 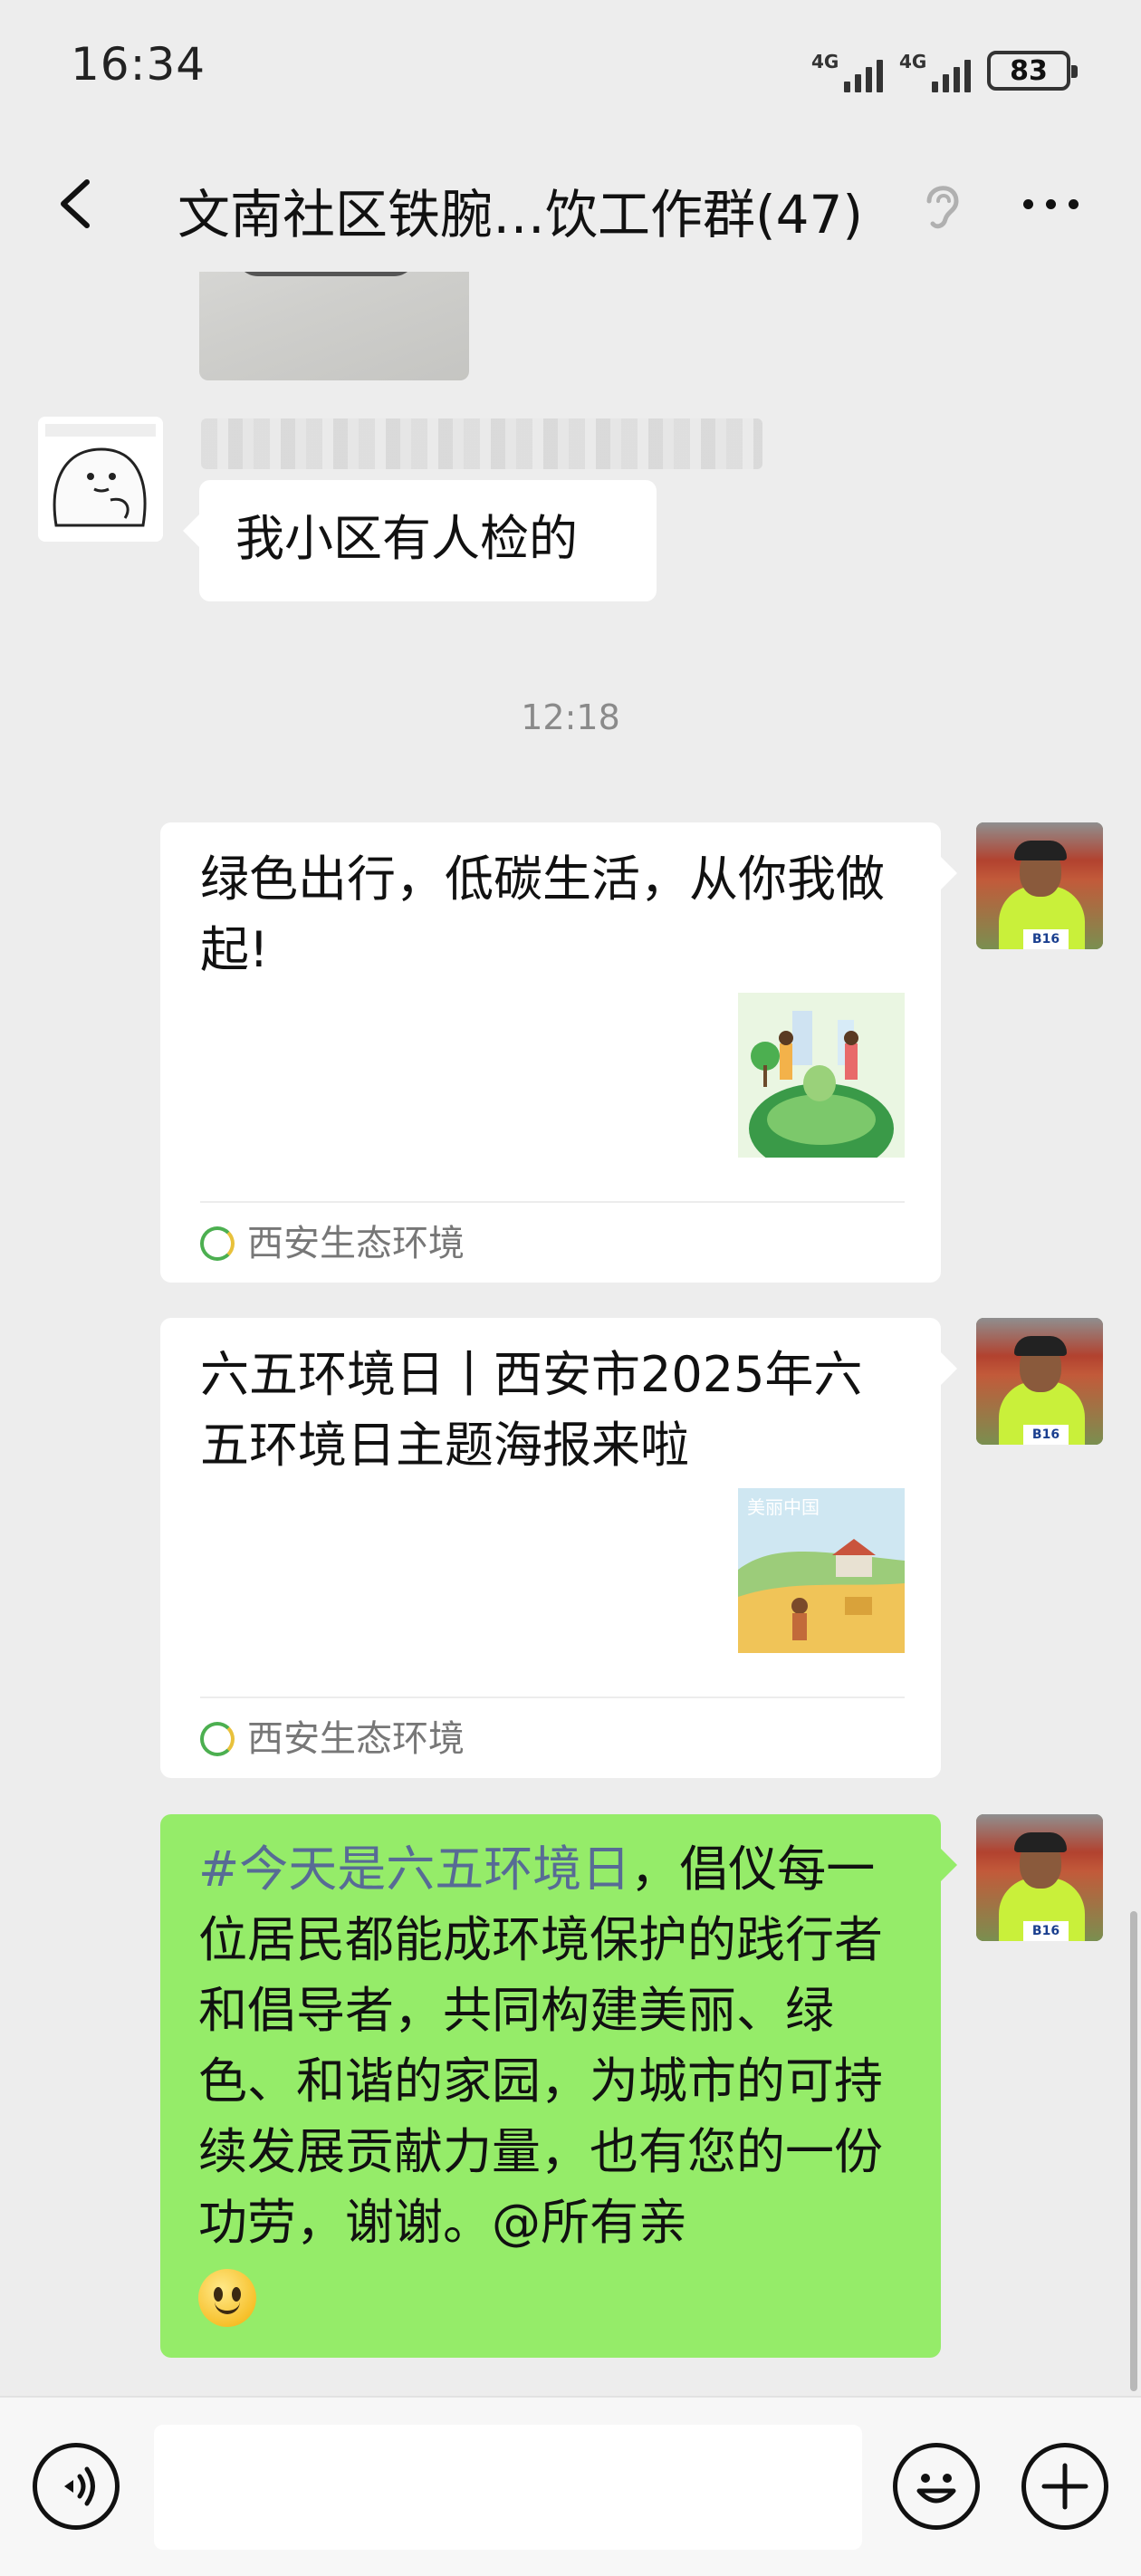 I want to click on article-title: 六五环境日丨西安市2025年六五环境日主题海报来啦, so click(x=531, y=1410).